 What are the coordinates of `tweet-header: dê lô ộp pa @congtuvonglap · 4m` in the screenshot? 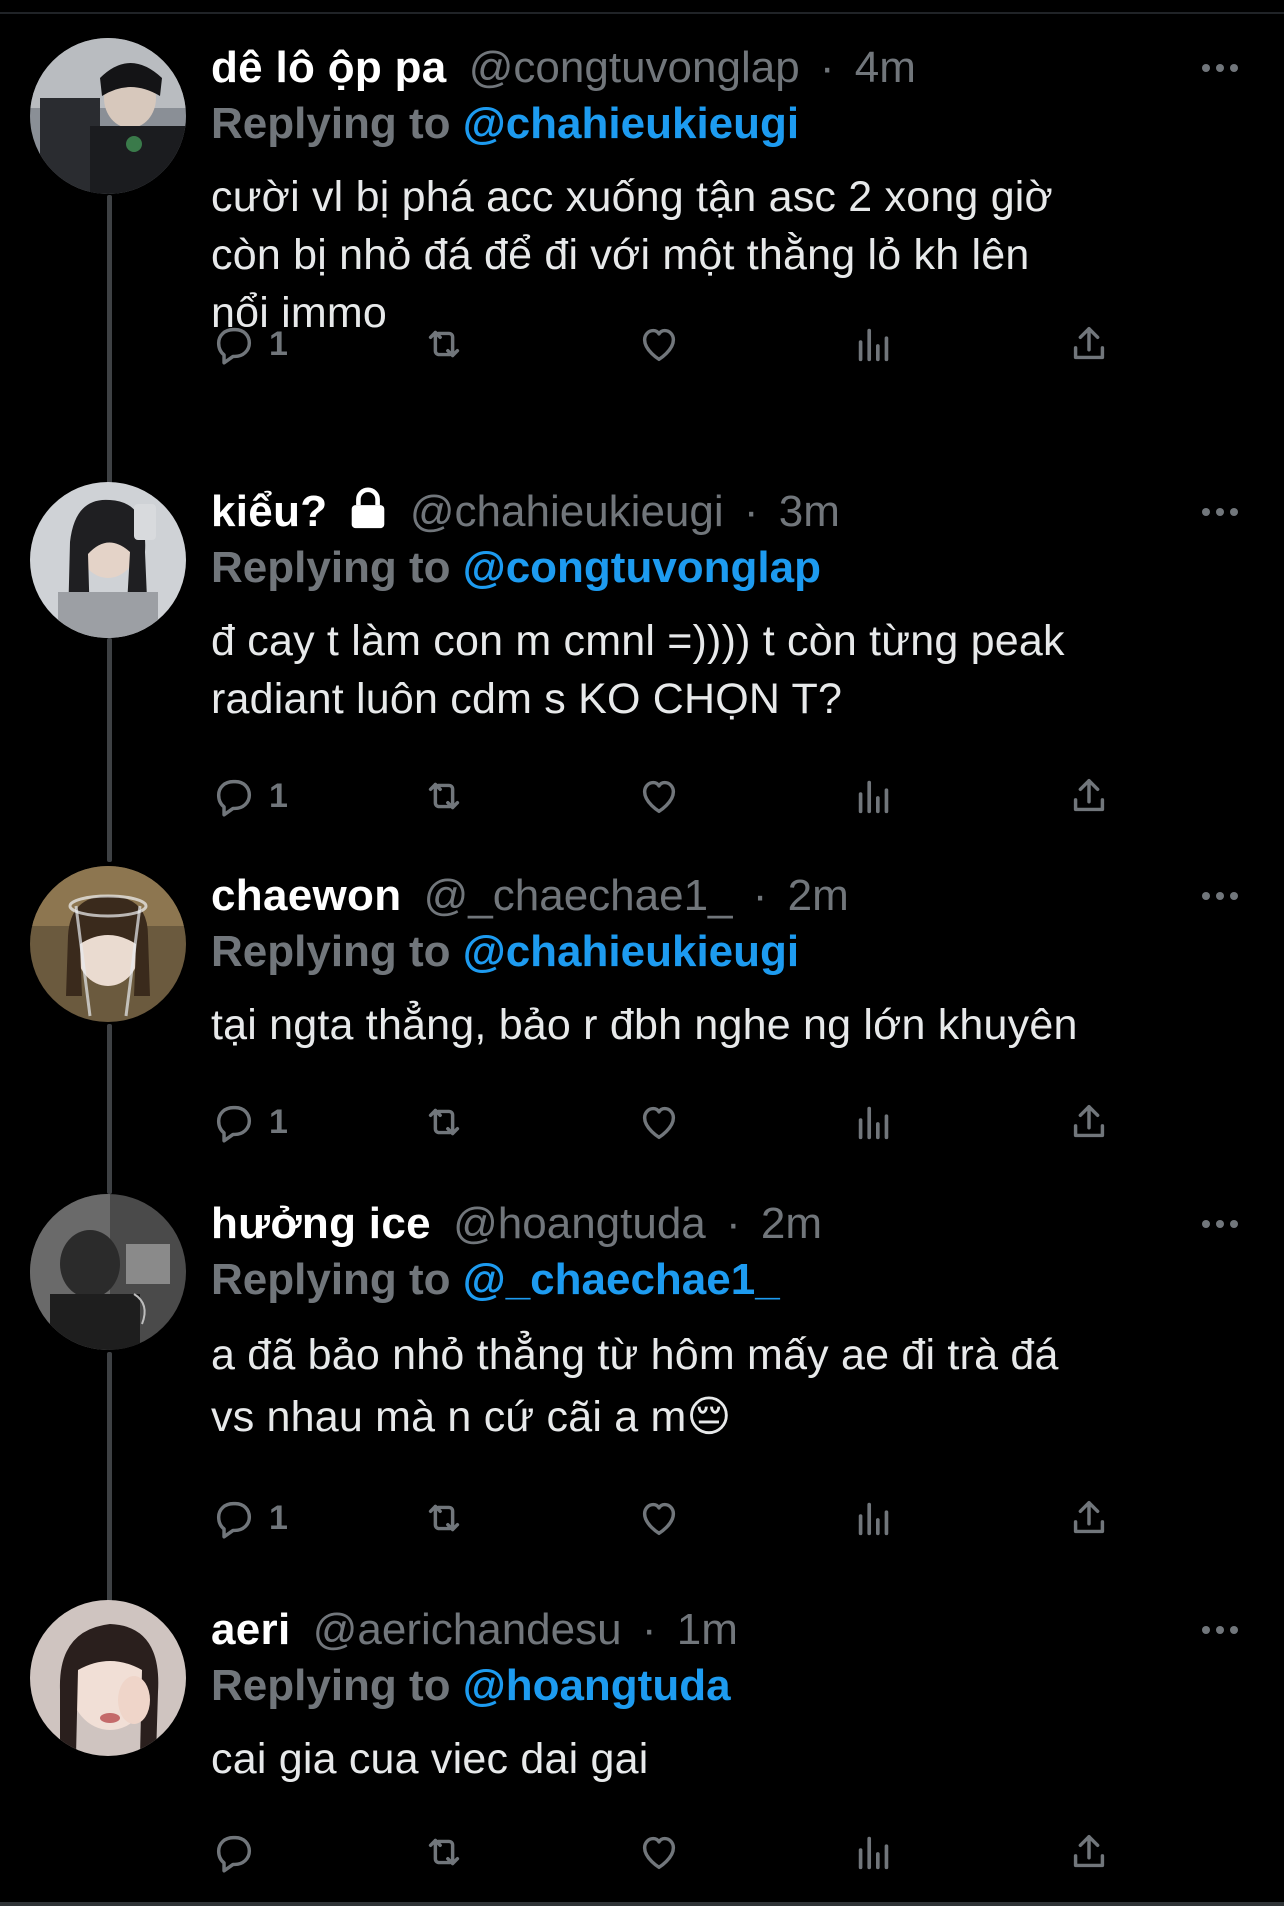 It's located at (563, 68).